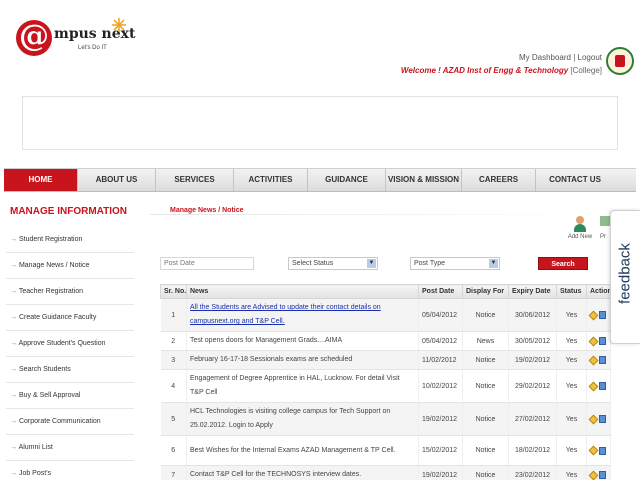  Describe the element at coordinates (590, 57) in the screenshot. I see `logout-link: Logout` at that location.